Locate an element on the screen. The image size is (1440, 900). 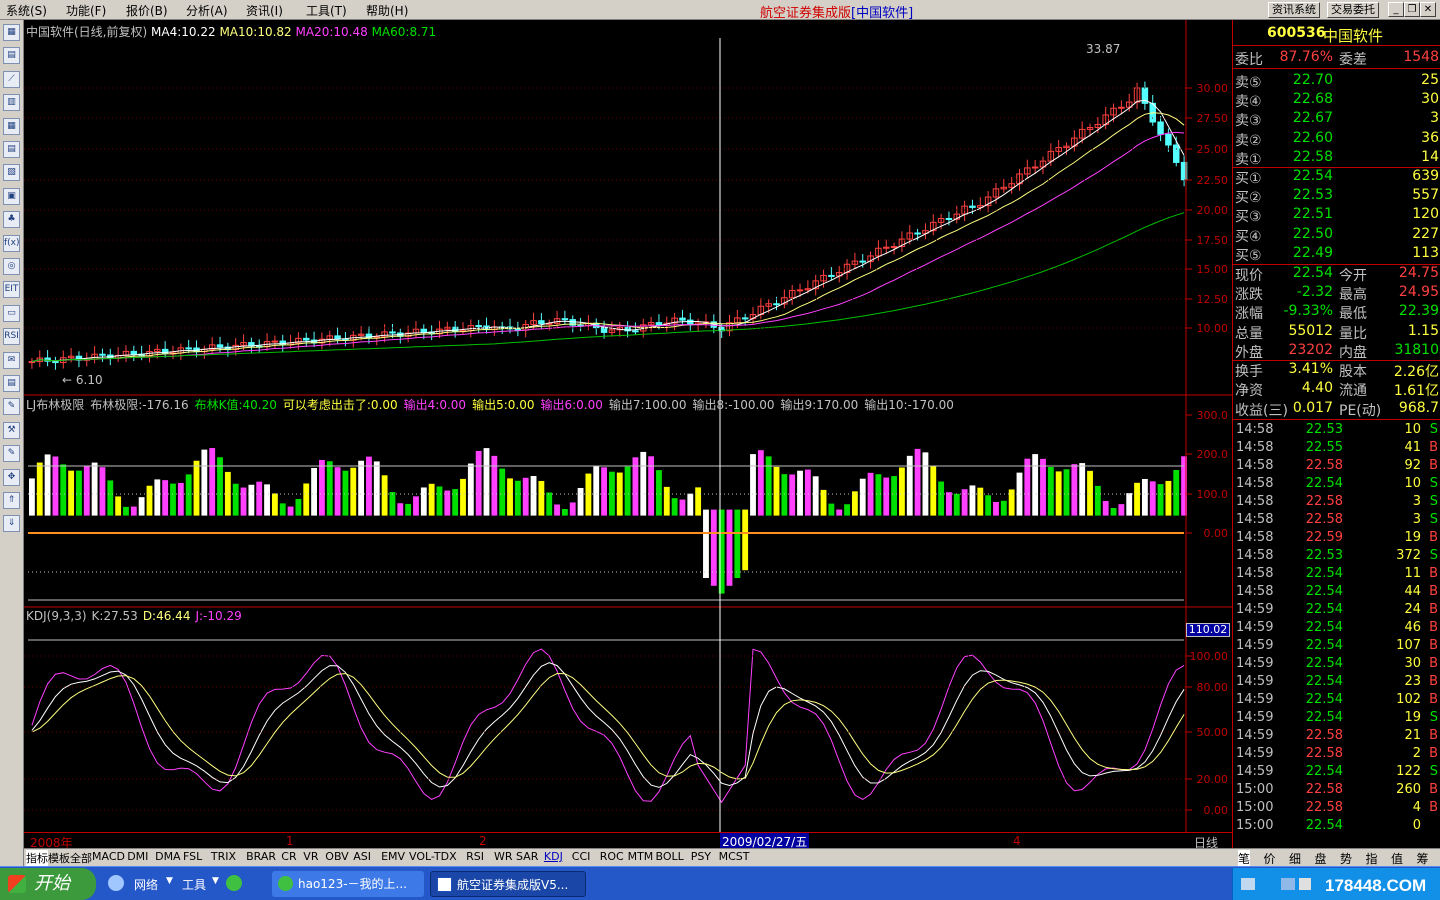
toolbar-tool-3-icon: ▥ is located at coordinates (11, 103).